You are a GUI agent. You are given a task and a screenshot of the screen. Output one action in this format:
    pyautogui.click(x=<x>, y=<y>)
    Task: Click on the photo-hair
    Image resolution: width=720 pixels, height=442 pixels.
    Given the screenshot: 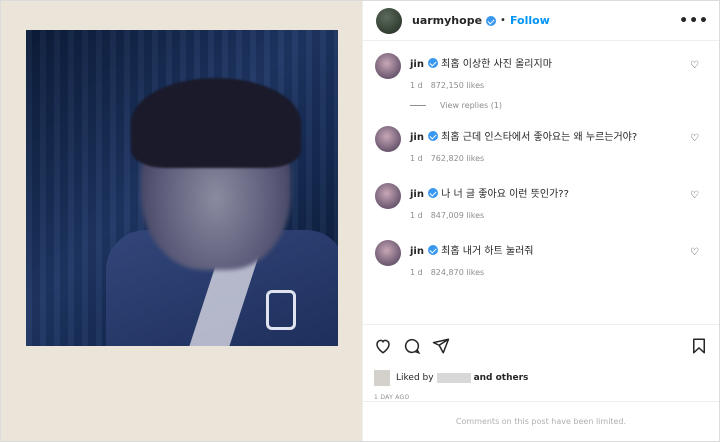 What is the action you would take?
    pyautogui.click(x=216, y=123)
    